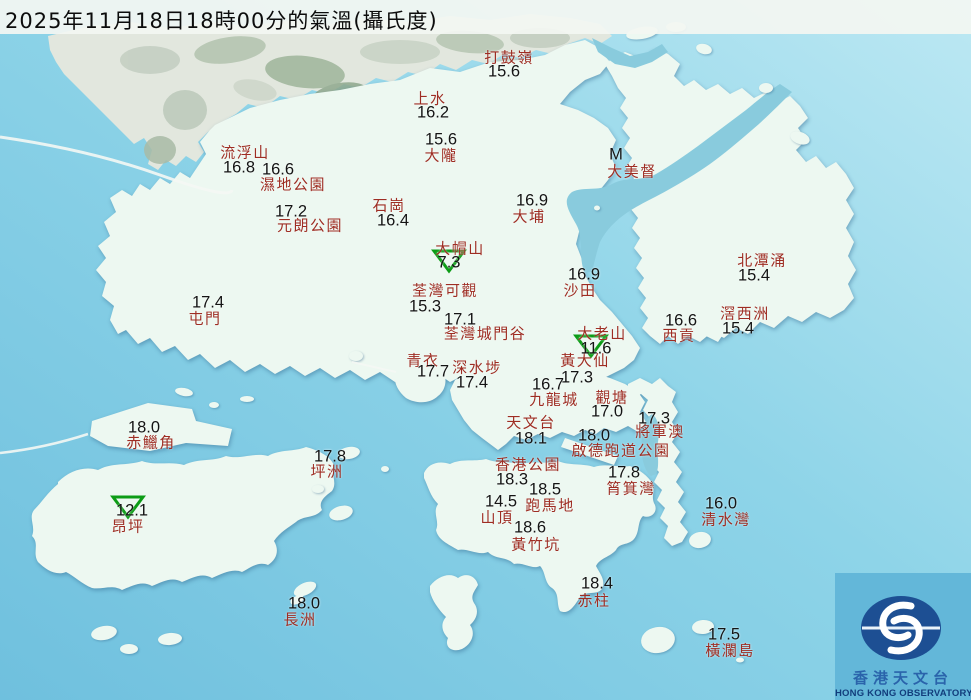 The width and height of the screenshot is (971, 700). I want to click on station-temperature-value: 17.0, so click(607, 411).